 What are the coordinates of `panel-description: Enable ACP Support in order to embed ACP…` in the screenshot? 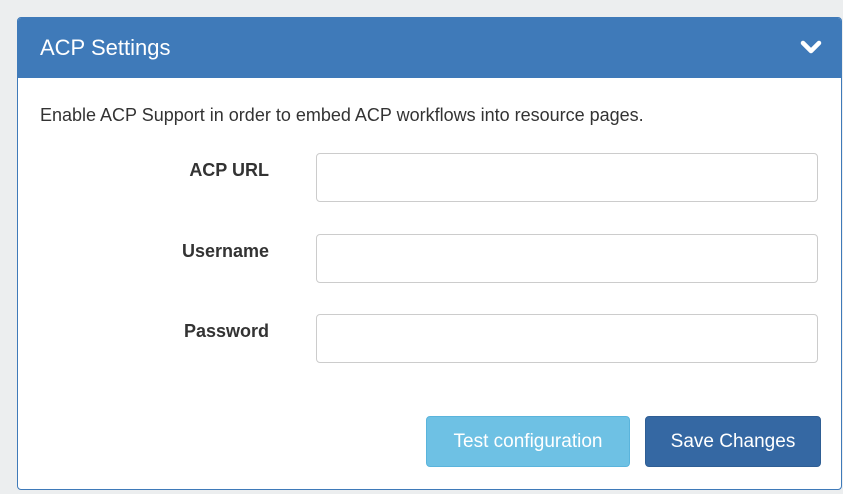 It's located at (342, 115).